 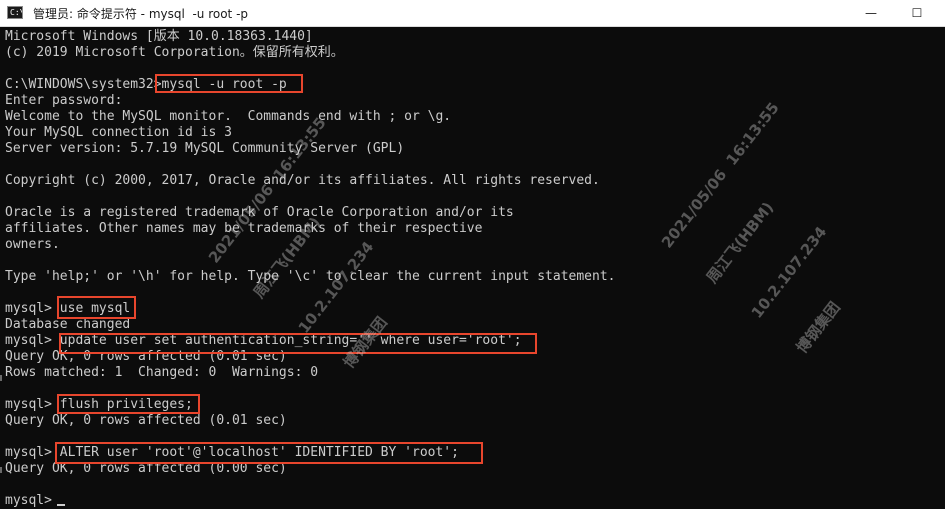 What do you see at coordinates (141, 14) in the screenshot?
I see `window-title: 管理员: 命令提示符 - mysql -u root -p` at bounding box center [141, 14].